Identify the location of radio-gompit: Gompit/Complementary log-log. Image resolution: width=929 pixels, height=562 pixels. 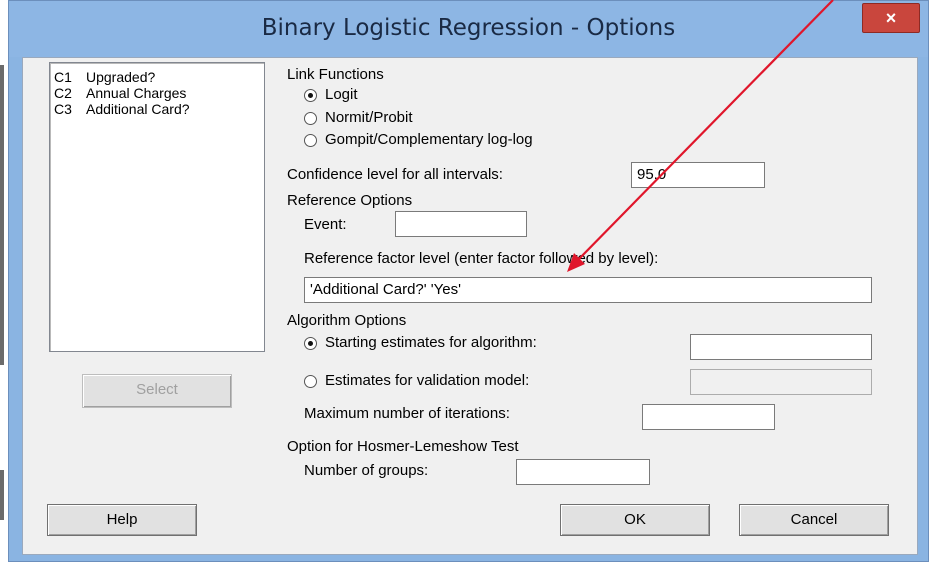
(469, 141).